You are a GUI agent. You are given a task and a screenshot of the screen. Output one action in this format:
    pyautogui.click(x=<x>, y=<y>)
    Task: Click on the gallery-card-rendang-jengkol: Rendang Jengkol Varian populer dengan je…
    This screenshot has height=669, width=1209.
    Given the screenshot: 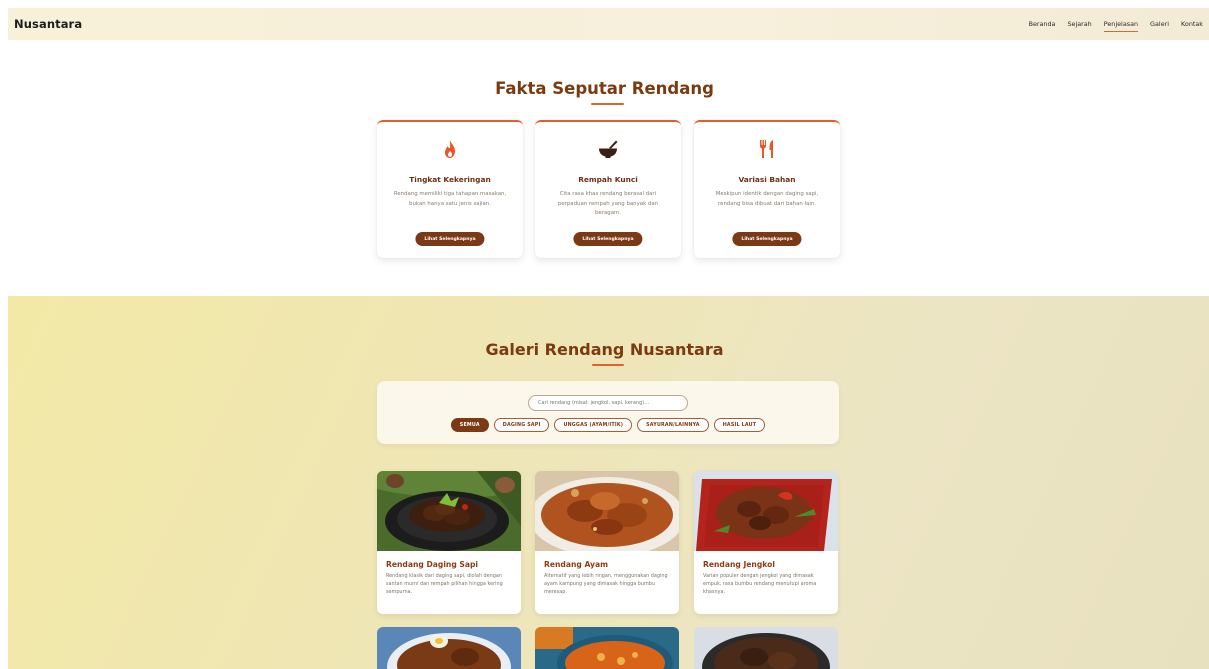 What is the action you would take?
    pyautogui.click(x=766, y=542)
    